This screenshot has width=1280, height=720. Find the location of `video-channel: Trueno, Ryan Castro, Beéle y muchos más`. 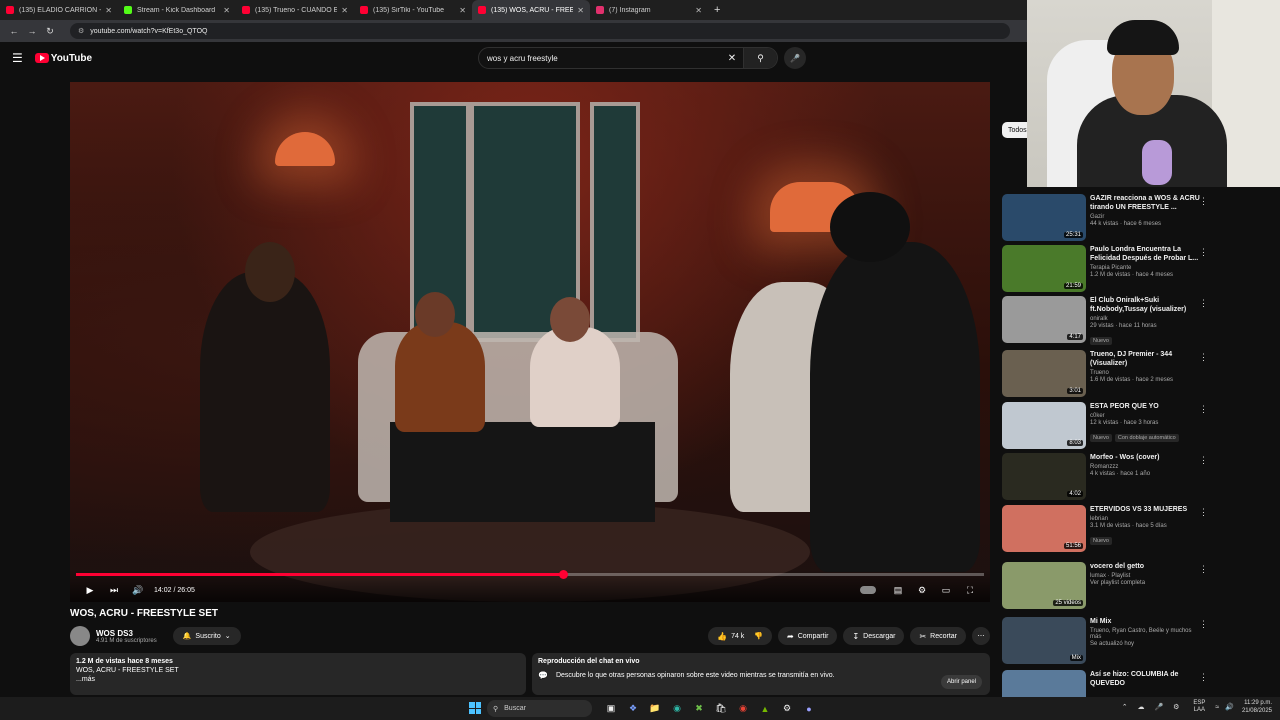

video-channel: Trueno, Ryan Castro, Beéle y muchos más is located at coordinates (1145, 634).